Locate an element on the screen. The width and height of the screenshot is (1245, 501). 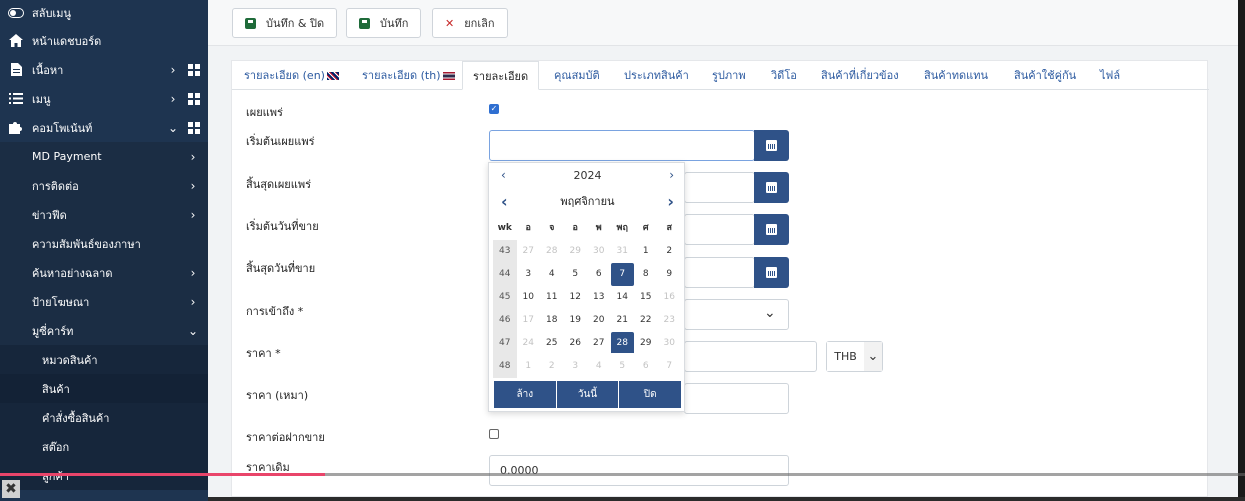
published-checkbox: ✓ is located at coordinates (494, 109).